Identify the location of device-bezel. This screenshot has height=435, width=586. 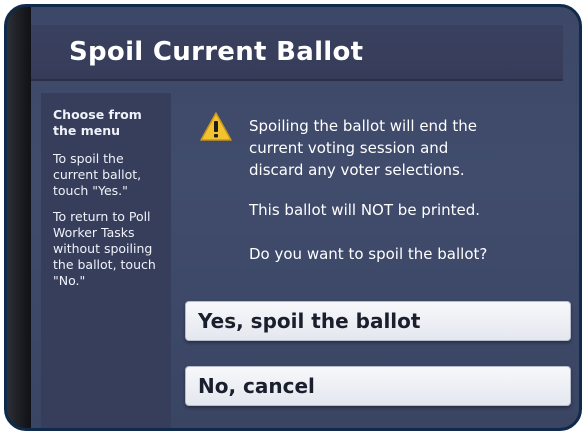
(19, 217).